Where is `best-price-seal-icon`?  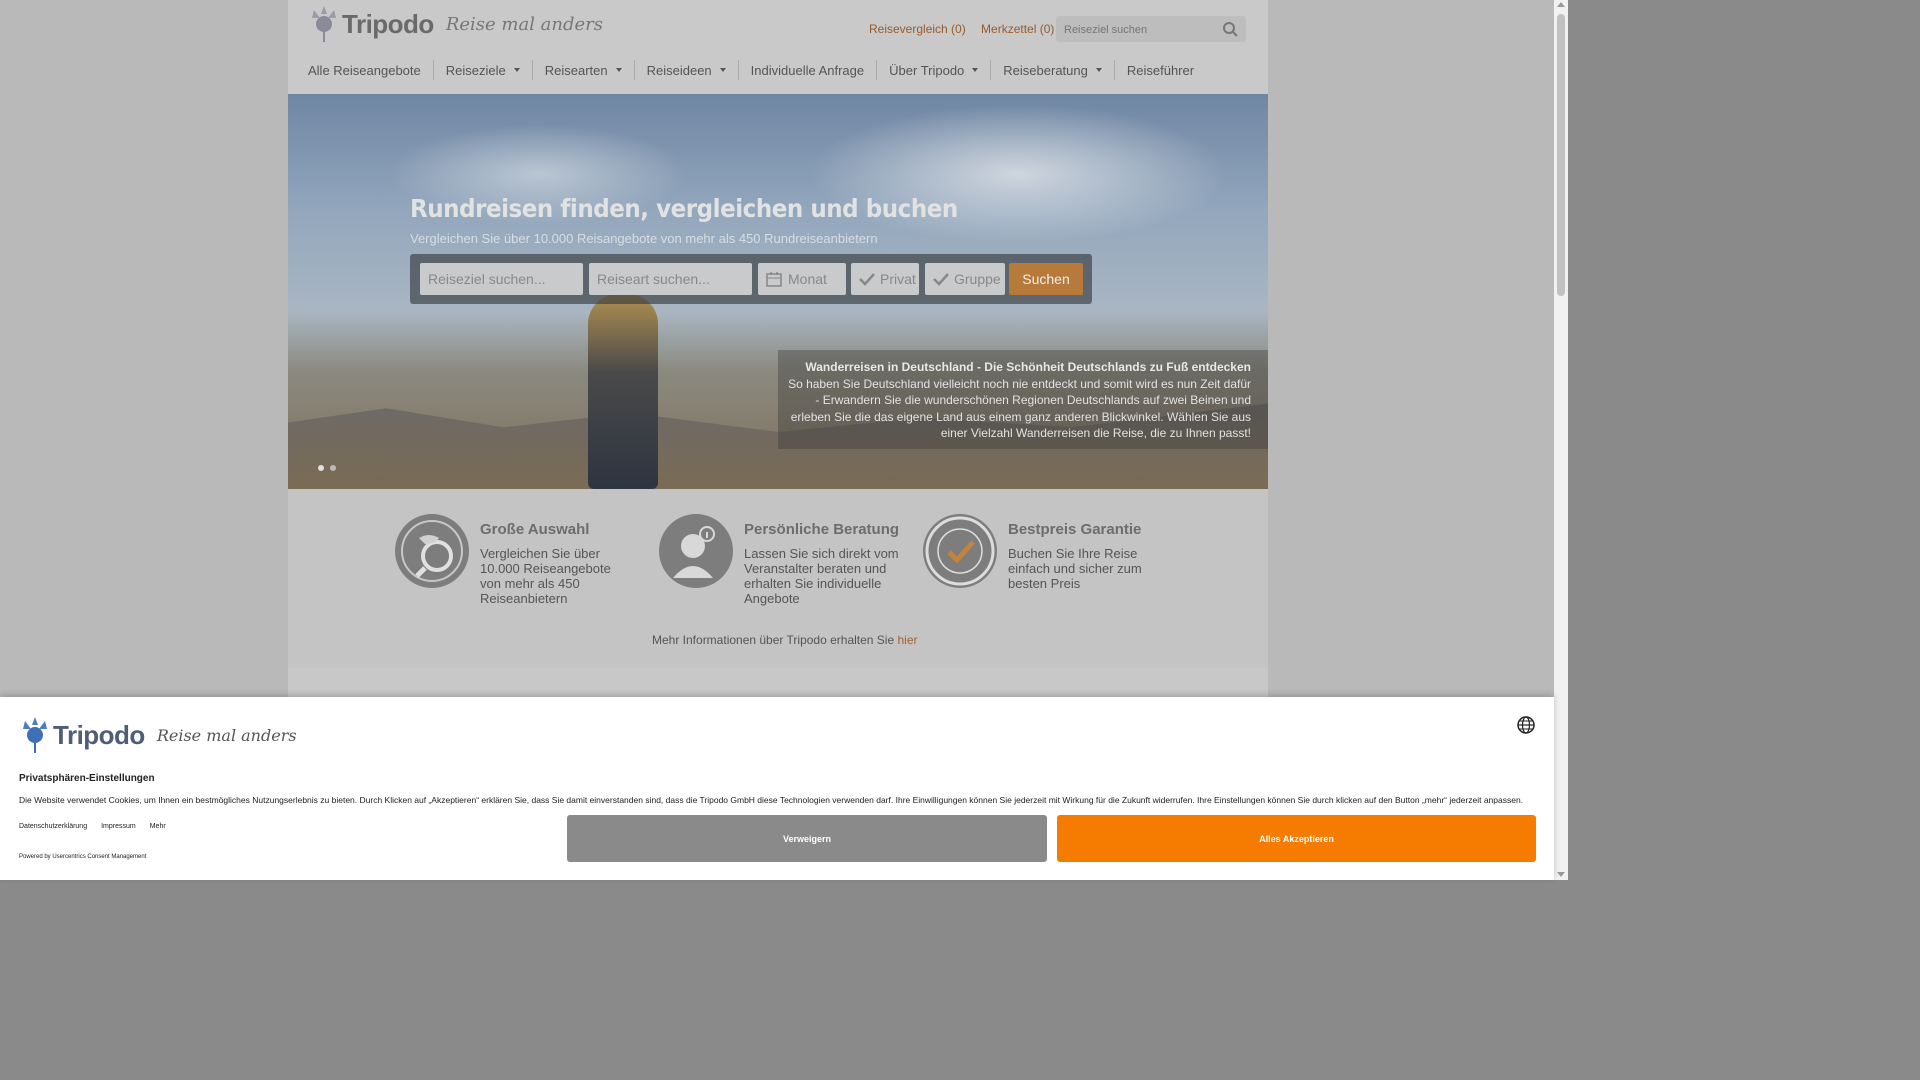
best-price-seal-icon is located at coordinates (960, 551).